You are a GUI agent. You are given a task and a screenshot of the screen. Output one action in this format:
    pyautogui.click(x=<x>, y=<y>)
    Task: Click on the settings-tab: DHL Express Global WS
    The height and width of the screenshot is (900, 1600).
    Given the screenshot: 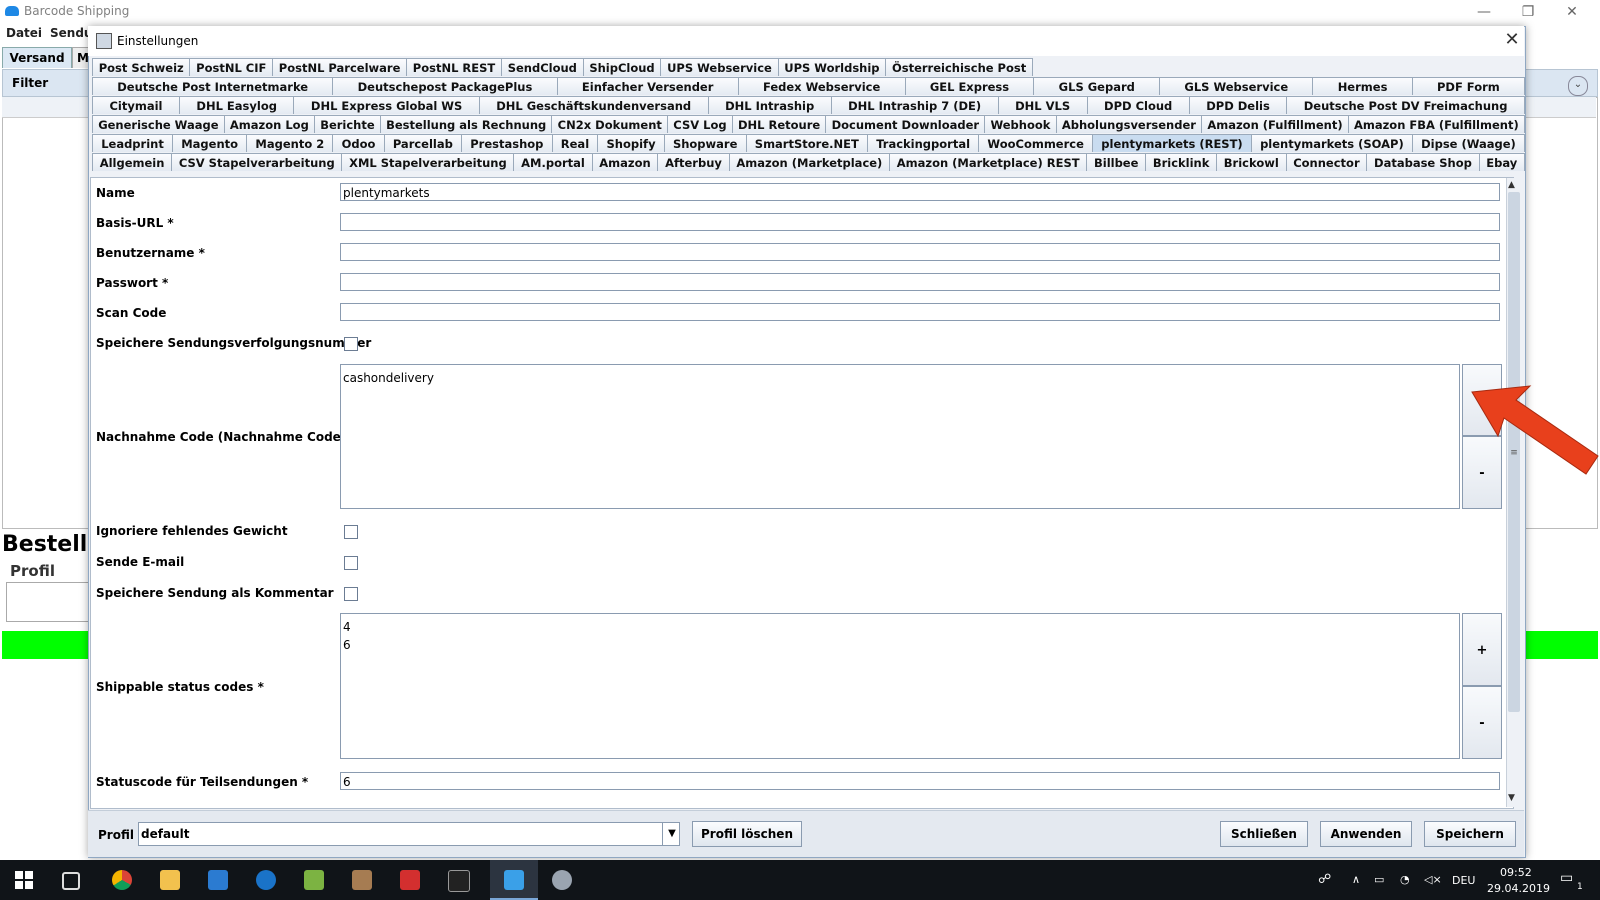 What is the action you would take?
    pyautogui.click(x=386, y=105)
    